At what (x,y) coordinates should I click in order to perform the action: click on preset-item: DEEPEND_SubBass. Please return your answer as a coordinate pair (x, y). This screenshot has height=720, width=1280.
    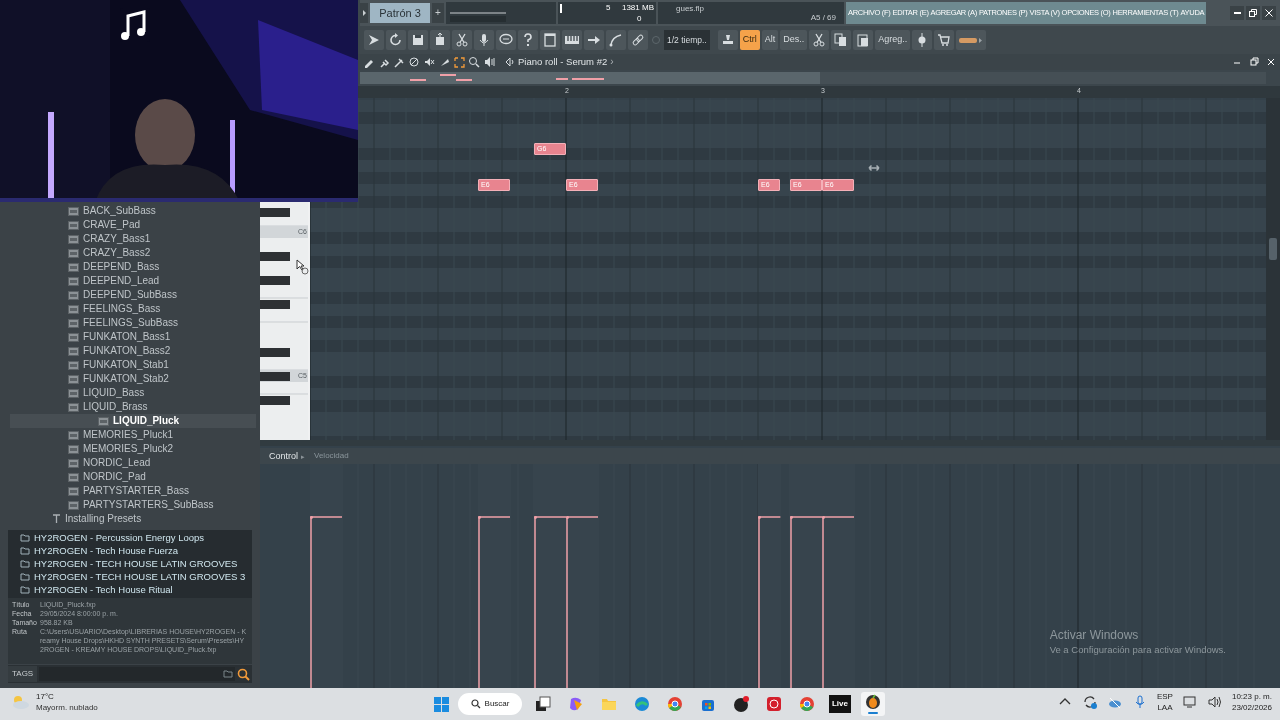
    Looking at the image, I should click on (130, 295).